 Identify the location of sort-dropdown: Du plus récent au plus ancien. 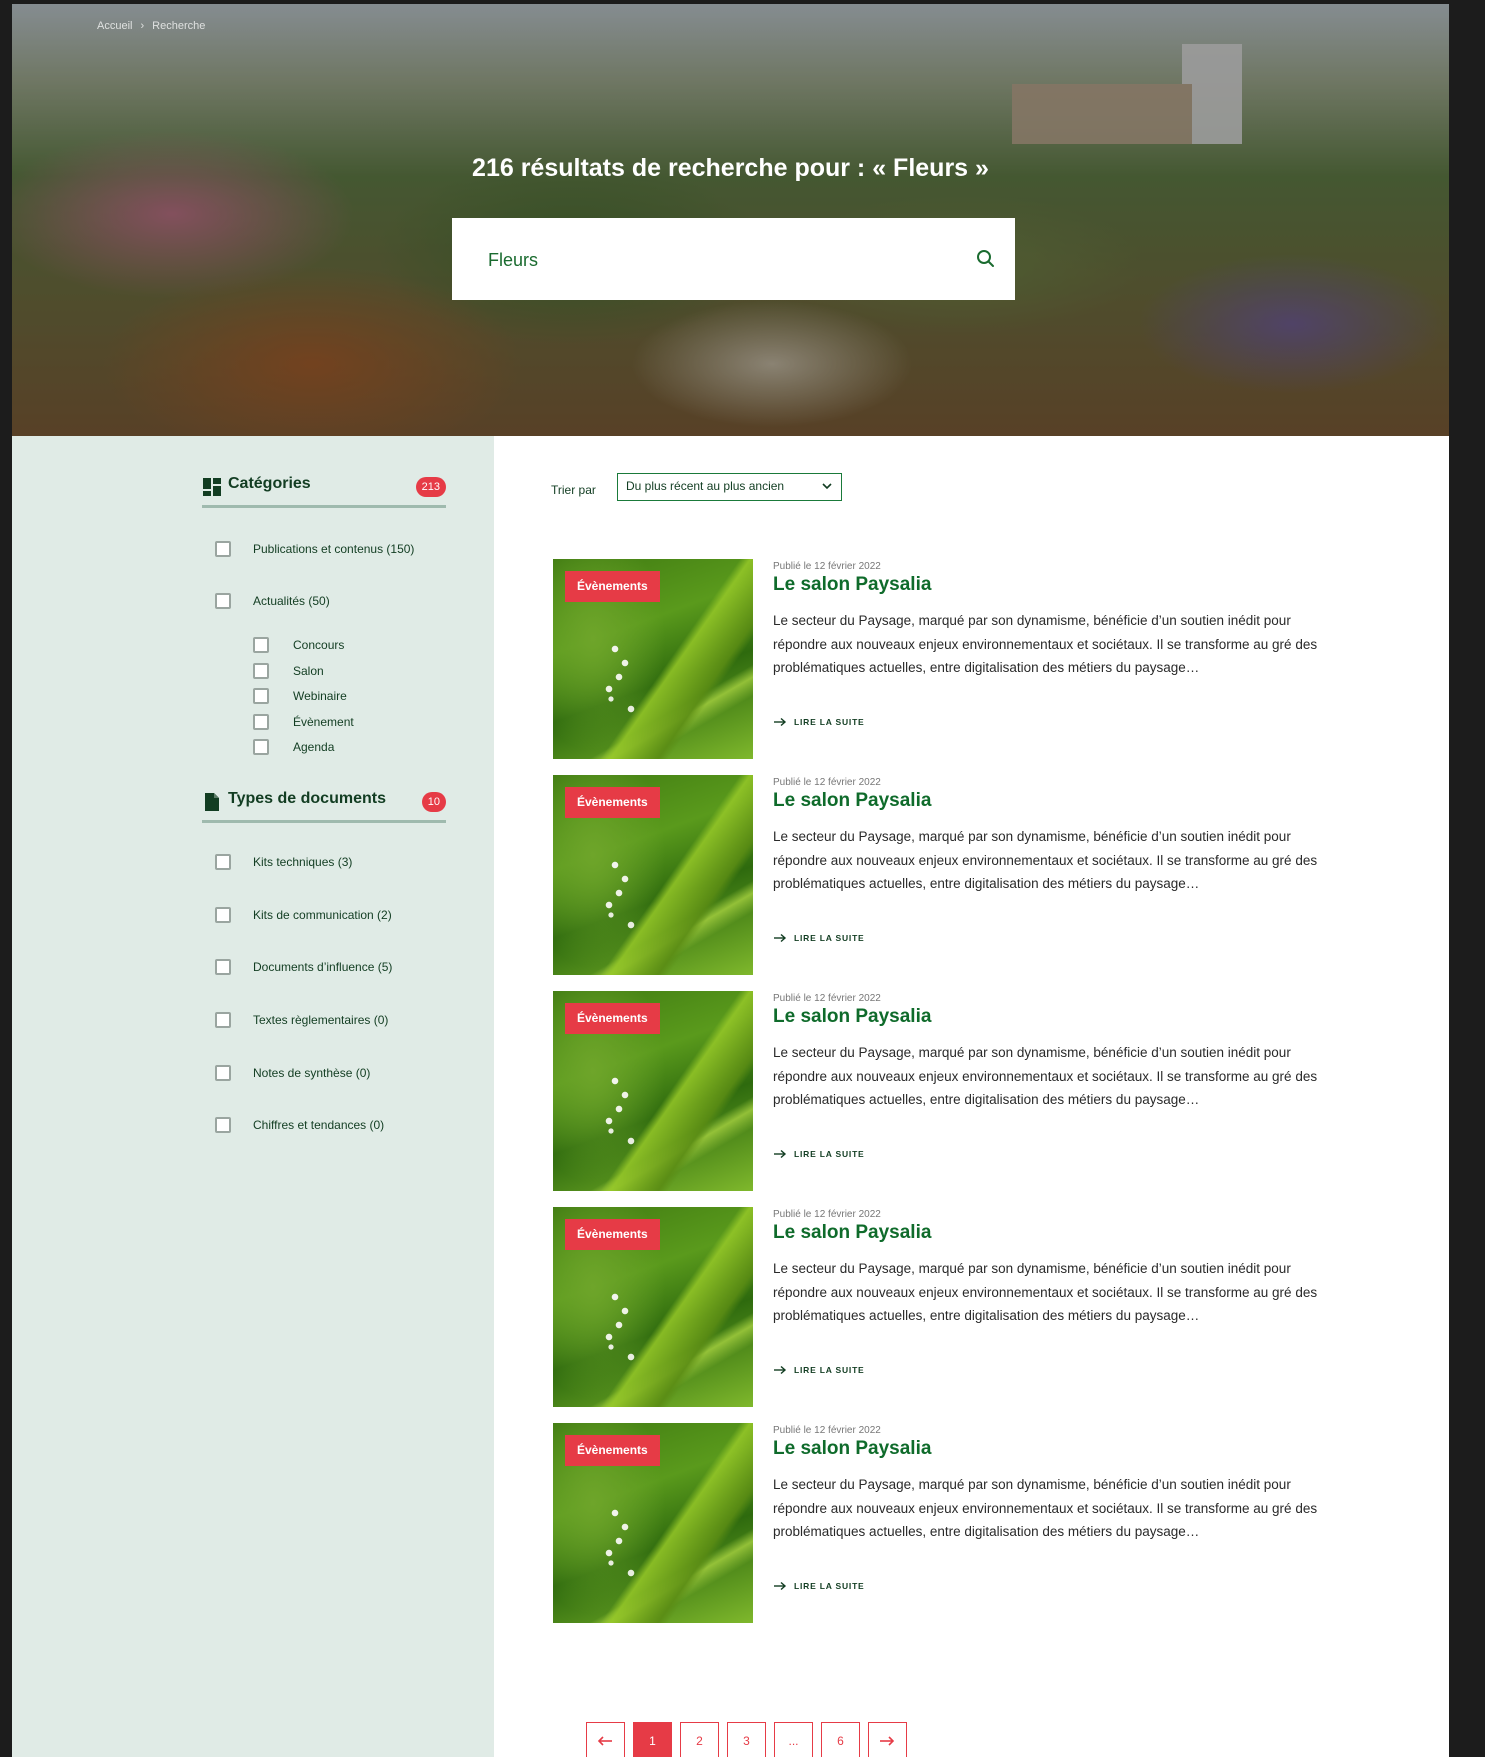
(729, 487).